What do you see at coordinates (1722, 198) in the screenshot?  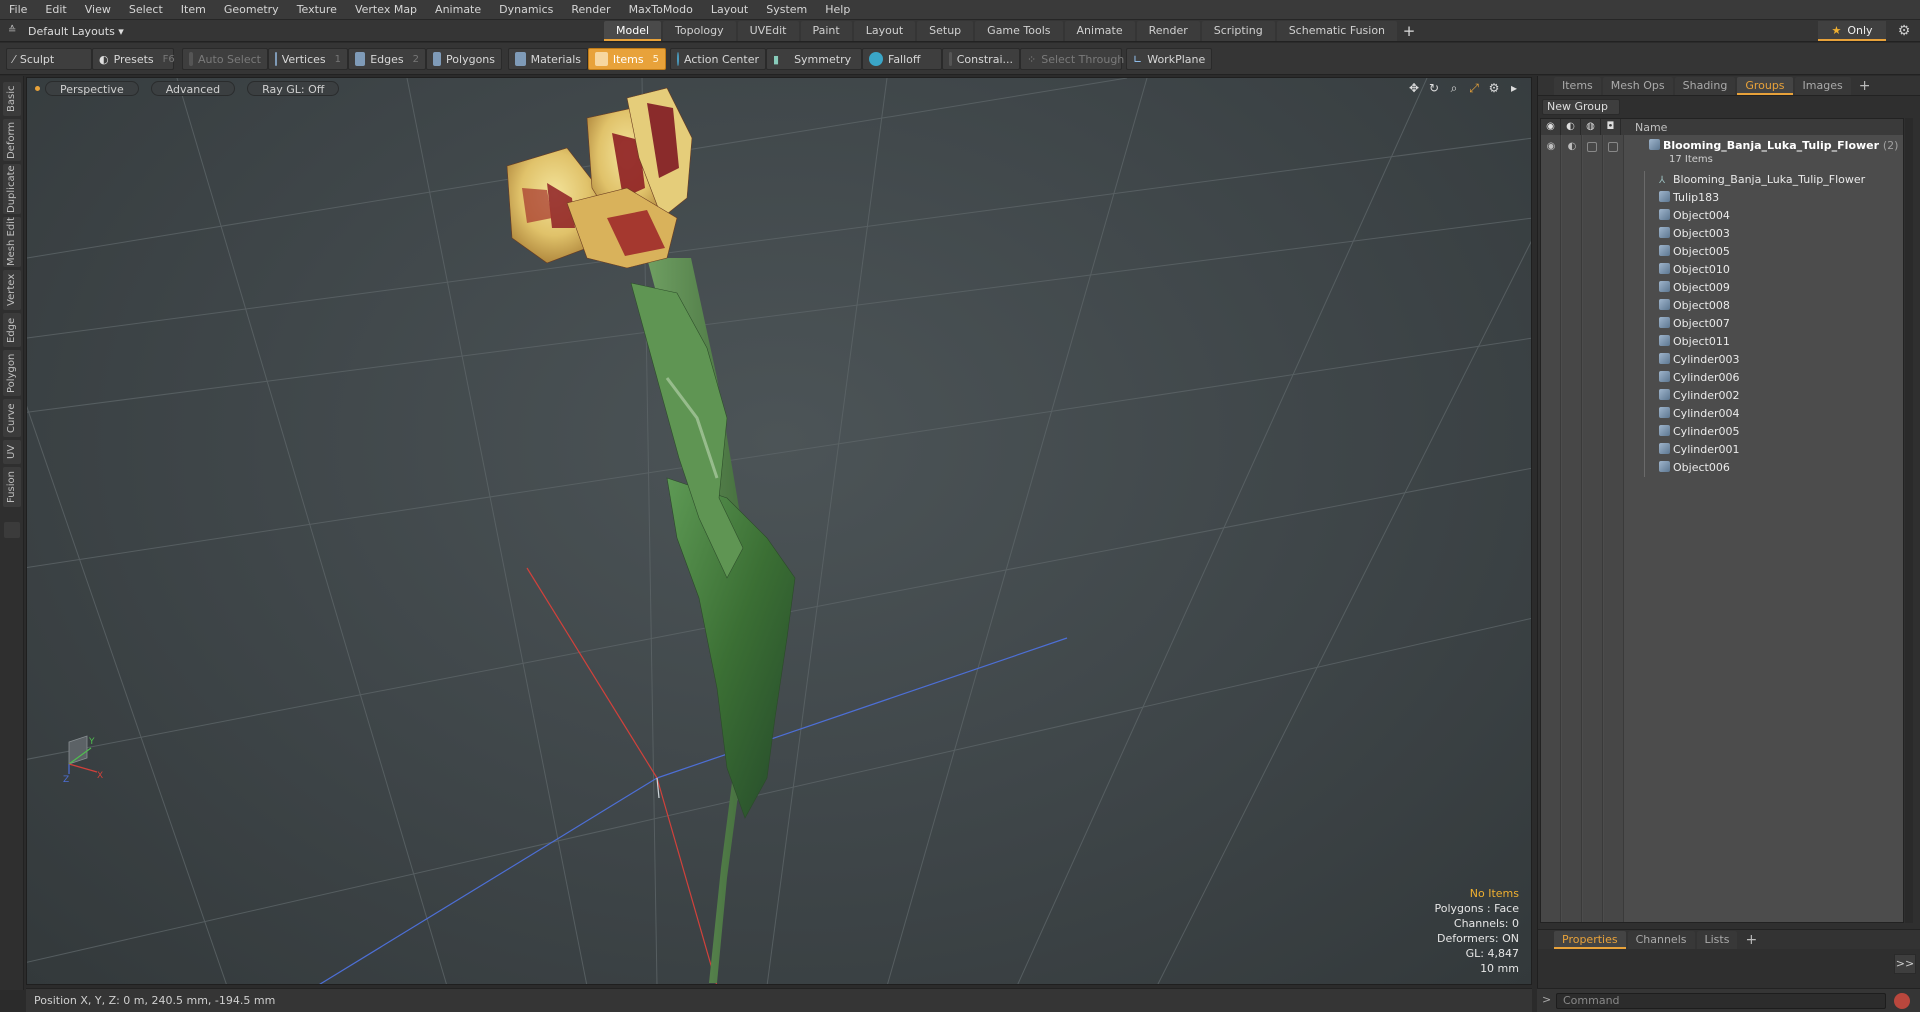 I see `list-item: Tulip183` at bounding box center [1722, 198].